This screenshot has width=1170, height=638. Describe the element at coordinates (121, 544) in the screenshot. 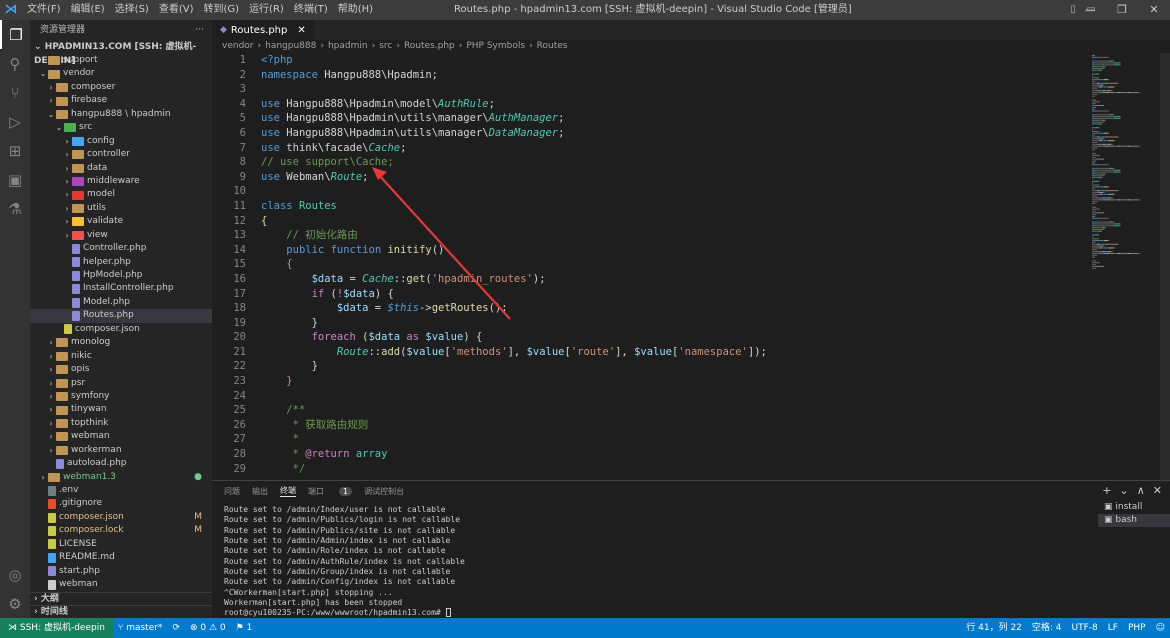

I see `tree-file: LICENSE` at that location.